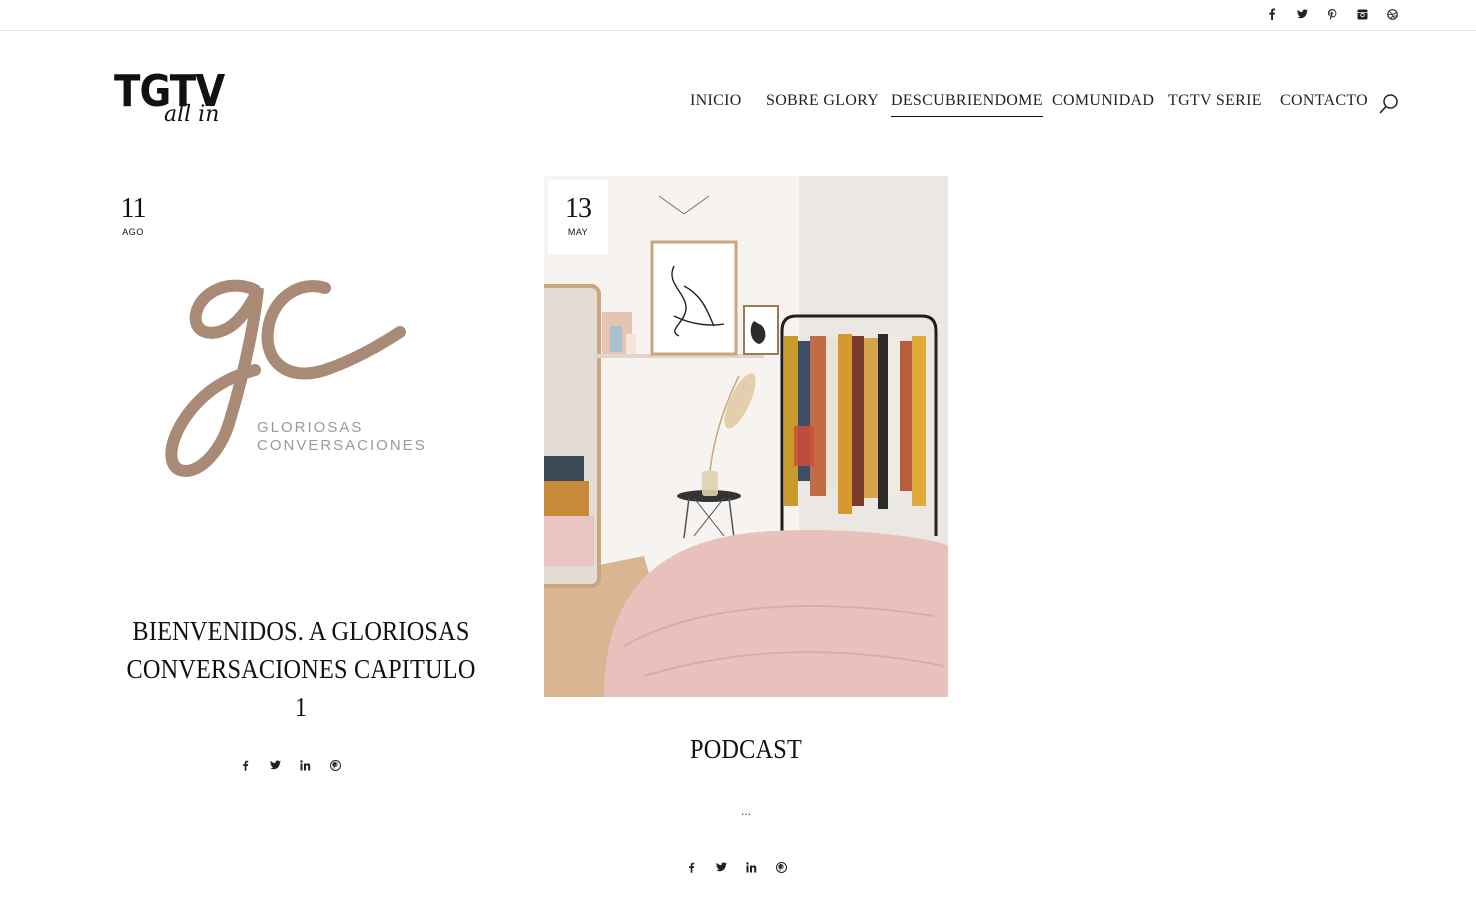 The height and width of the screenshot is (897, 1476). I want to click on post-title-line-1: BIENVENIDOS. A GLORIOSAS, so click(301, 631).